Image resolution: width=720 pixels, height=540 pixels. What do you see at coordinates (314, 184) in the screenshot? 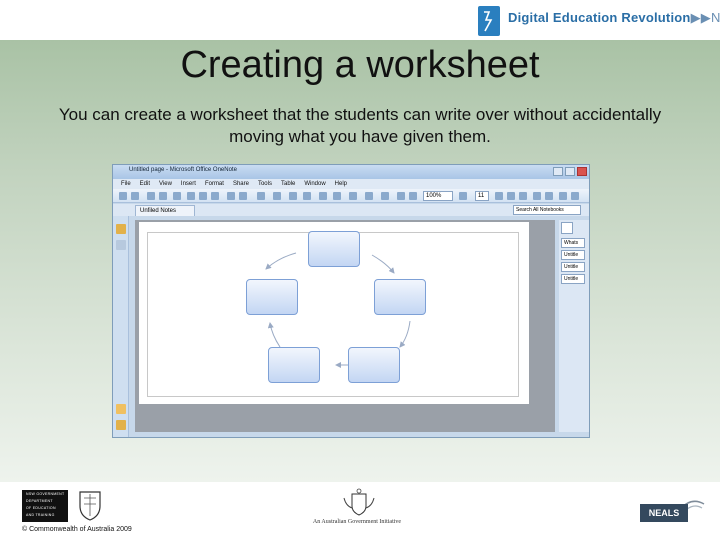
I see `menu-window: Window` at bounding box center [314, 184].